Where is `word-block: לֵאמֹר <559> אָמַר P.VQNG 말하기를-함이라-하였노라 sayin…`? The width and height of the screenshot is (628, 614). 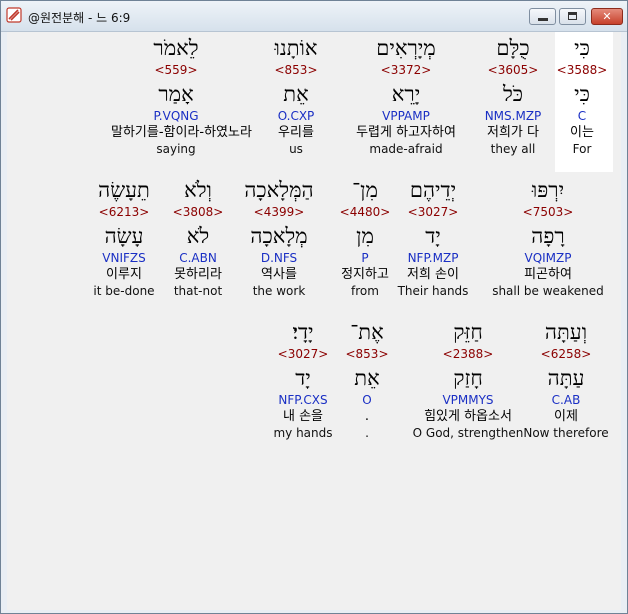
word-block: לֵאמֹר <559> אָמַר P.VQNG 말하기를-함이라-하였노라 sayin… is located at coordinates (181, 95).